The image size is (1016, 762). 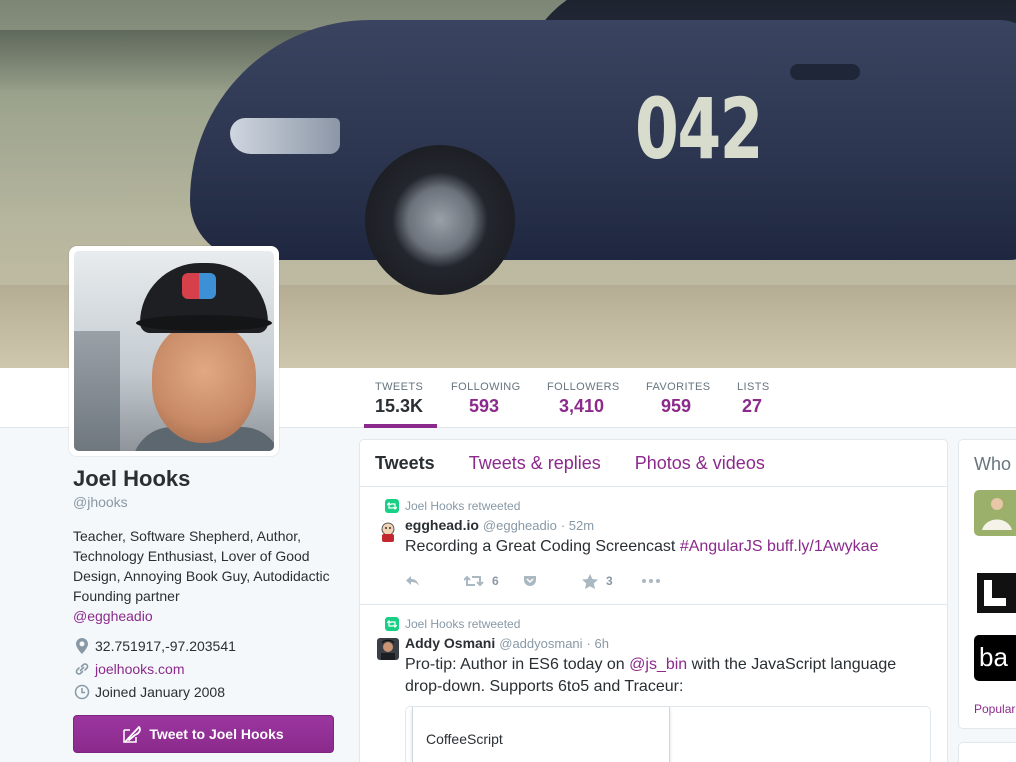 I want to click on timeline-tabs: Tweets Tweets & replies Photos & videos, so click(x=653, y=463).